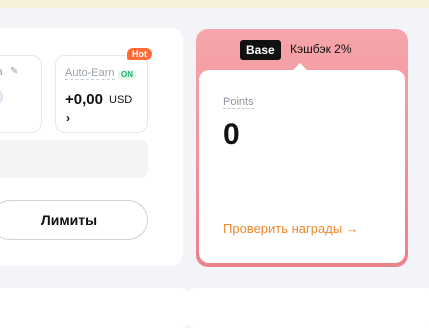  I want to click on hot-badge: Hot, so click(139, 54).